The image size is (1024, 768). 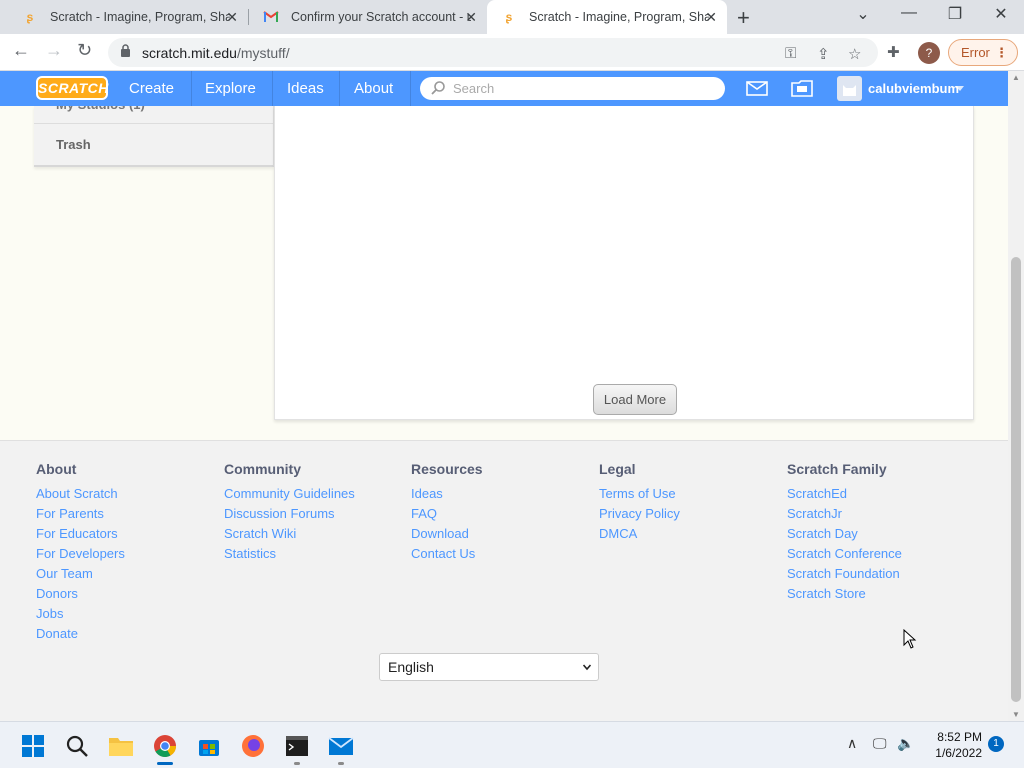 What do you see at coordinates (447, 494) in the screenshot?
I see `footer-link: Ideas` at bounding box center [447, 494].